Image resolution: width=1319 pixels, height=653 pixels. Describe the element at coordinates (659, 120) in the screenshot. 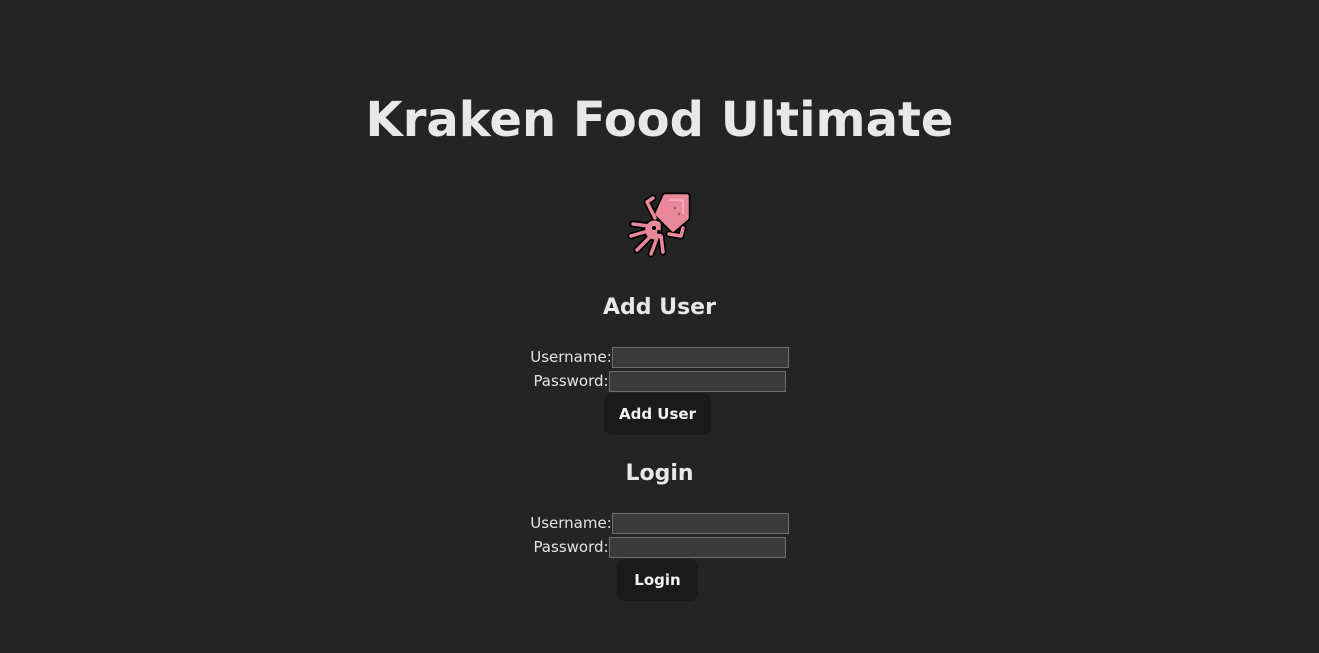

I see `page-title: Kraken Food Ultimate` at that location.